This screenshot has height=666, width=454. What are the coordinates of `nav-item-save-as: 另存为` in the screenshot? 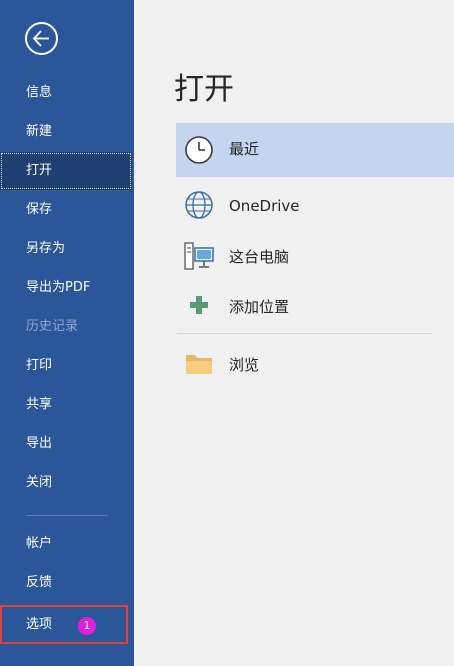 It's located at (67, 249).